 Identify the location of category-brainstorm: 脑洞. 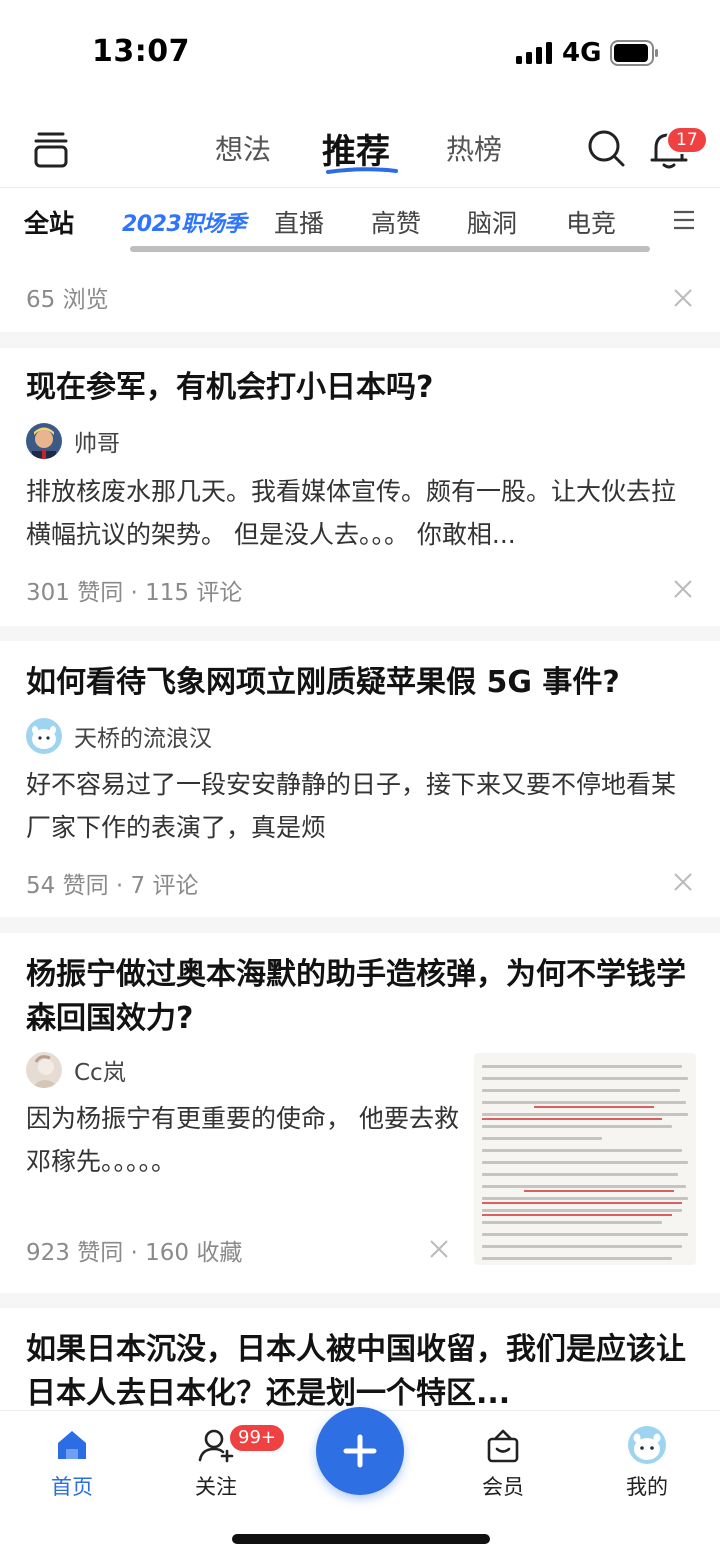
(492, 222).